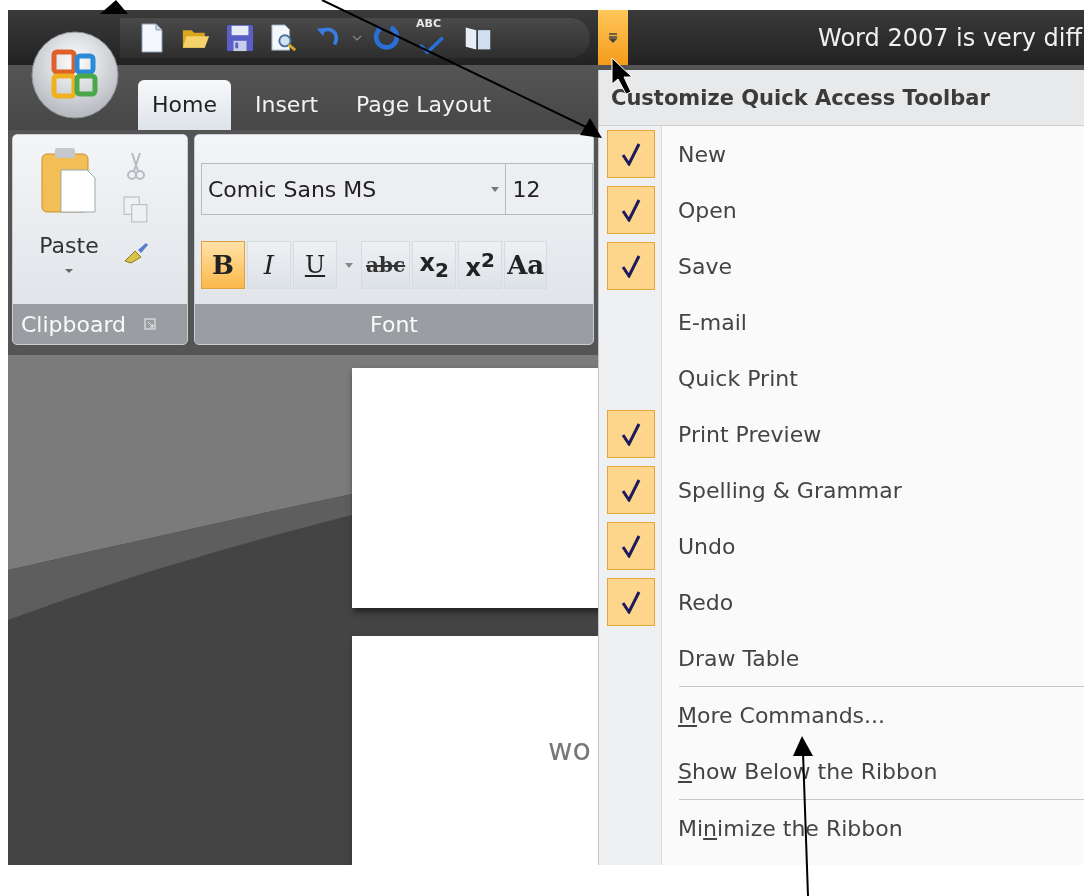 This screenshot has height=896, width=1084. Describe the element at coordinates (950, 37) in the screenshot. I see `window-title: Word 2007 is very diff` at that location.